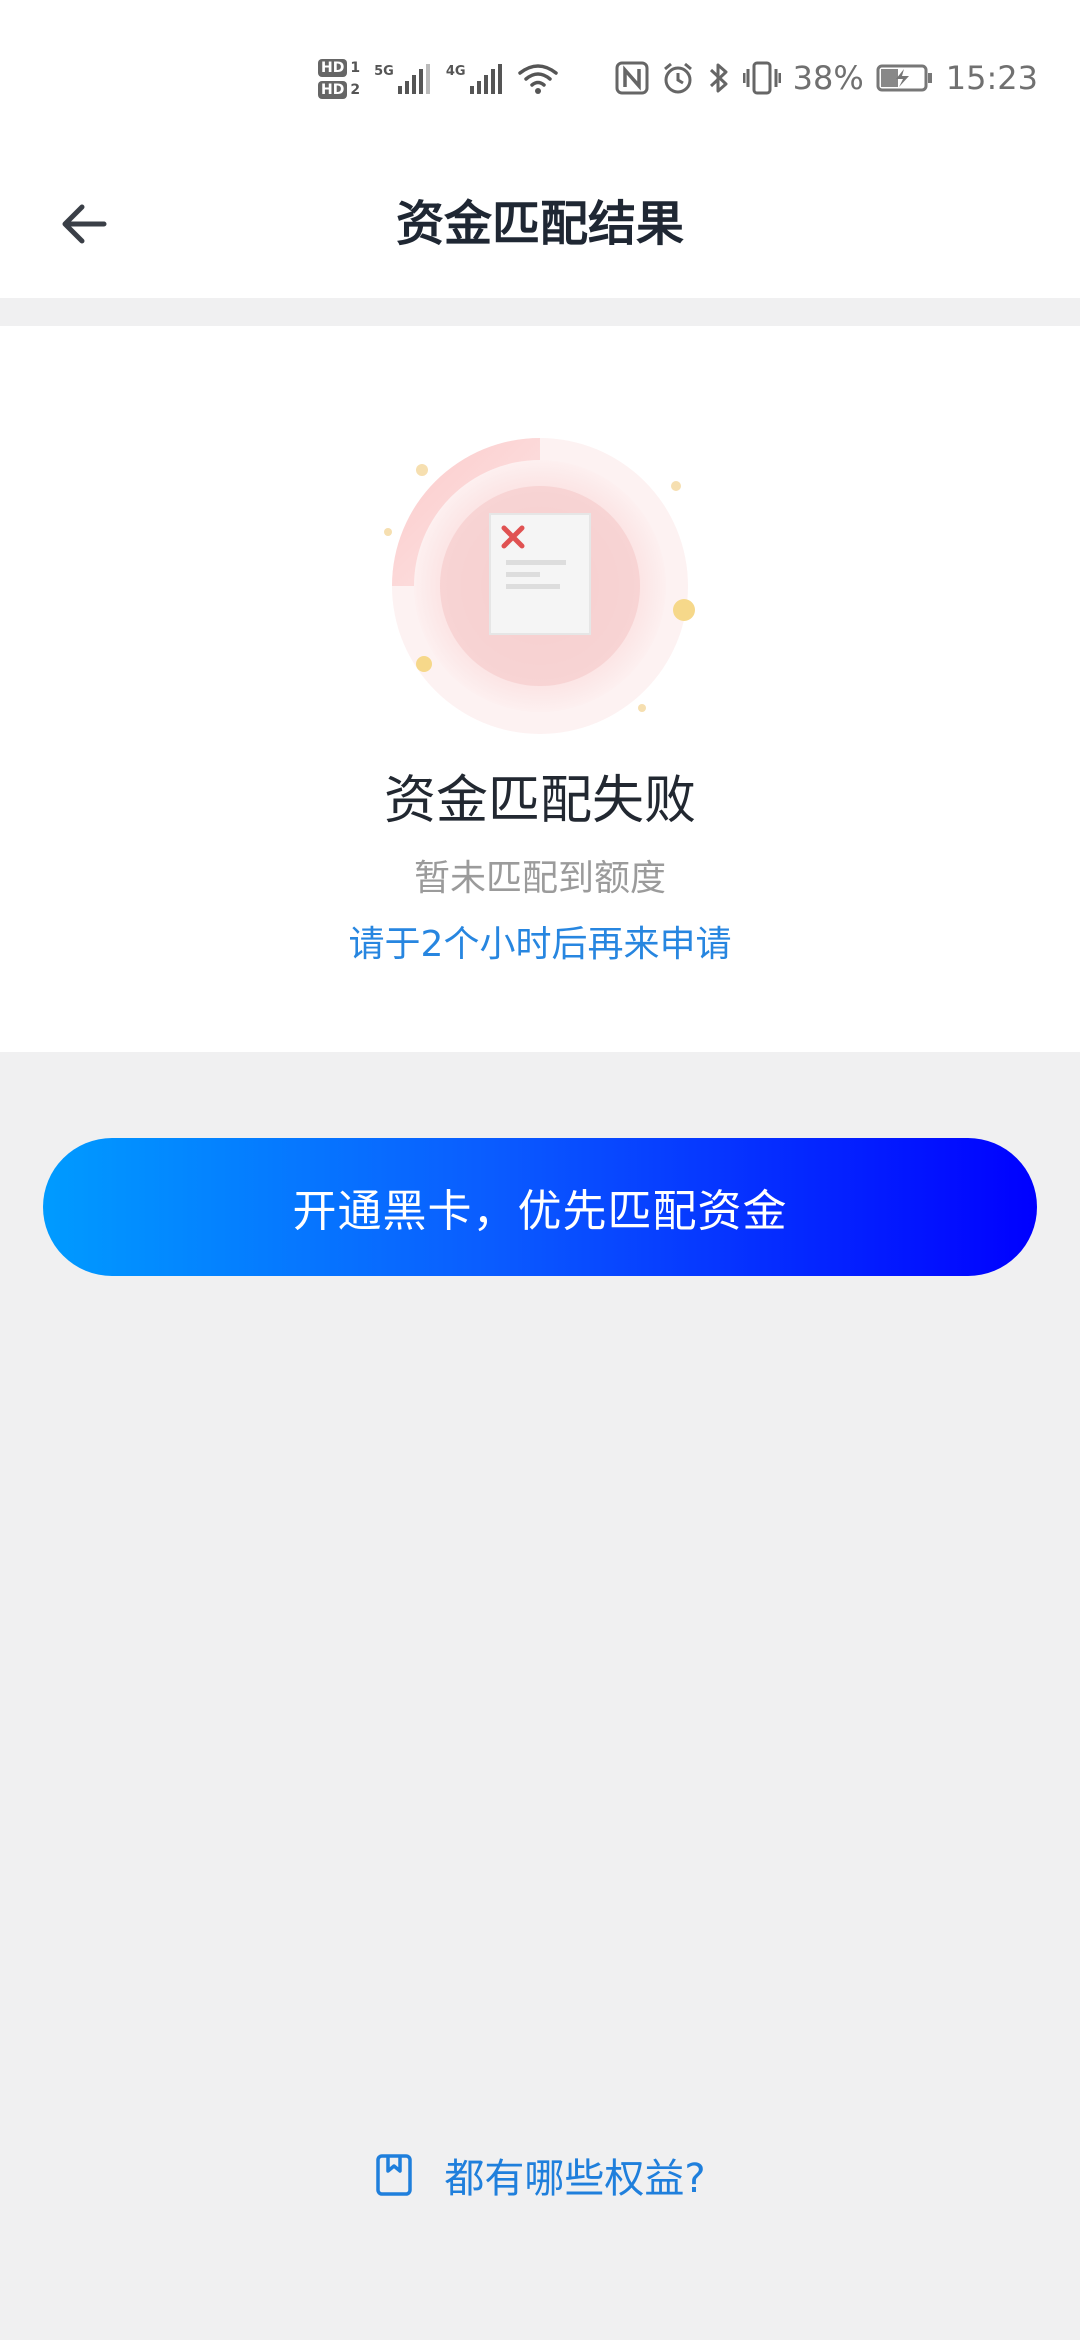  I want to click on hd1-sim: 1, so click(355, 68).